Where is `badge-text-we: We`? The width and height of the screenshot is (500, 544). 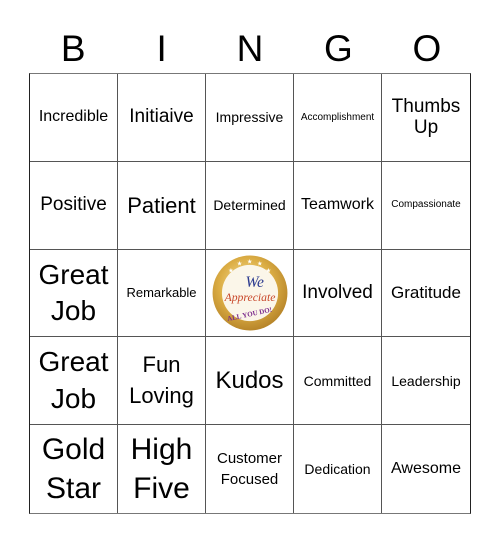 badge-text-we: We is located at coordinates (254, 282).